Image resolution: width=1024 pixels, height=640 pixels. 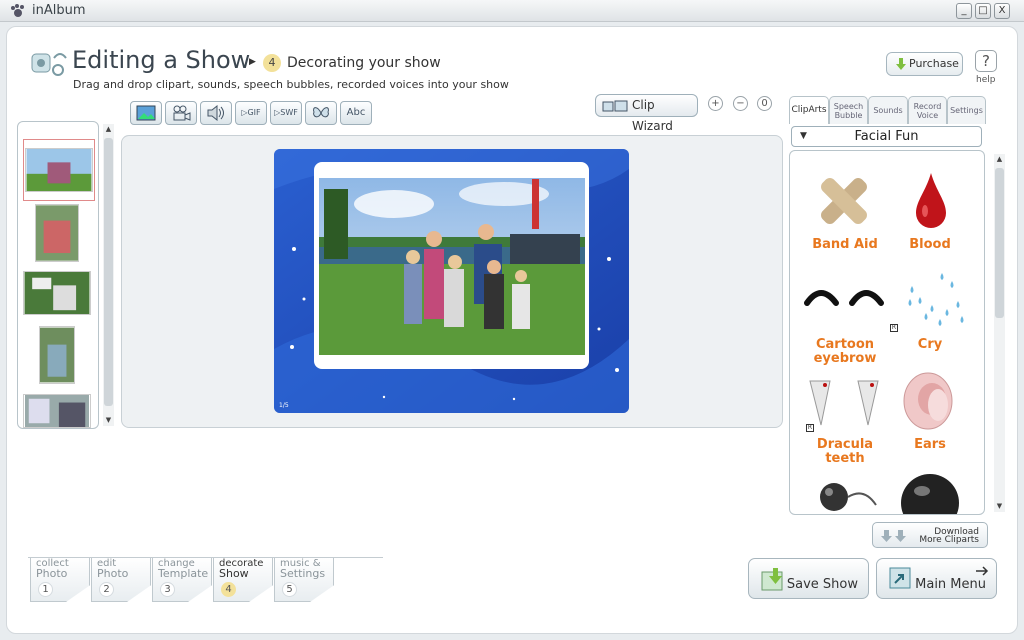 What do you see at coordinates (999, 506) in the screenshot?
I see `clipart-scroll-down-icon: ▼` at bounding box center [999, 506].